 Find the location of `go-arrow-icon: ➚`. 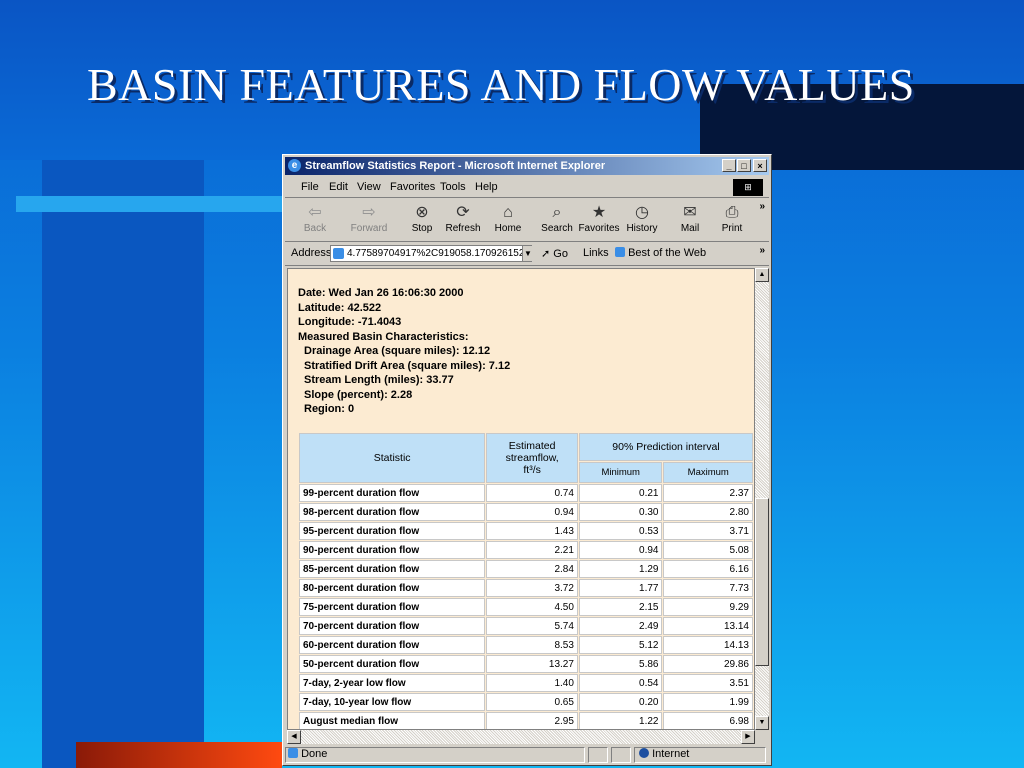

go-arrow-icon: ➚ is located at coordinates (546, 254).